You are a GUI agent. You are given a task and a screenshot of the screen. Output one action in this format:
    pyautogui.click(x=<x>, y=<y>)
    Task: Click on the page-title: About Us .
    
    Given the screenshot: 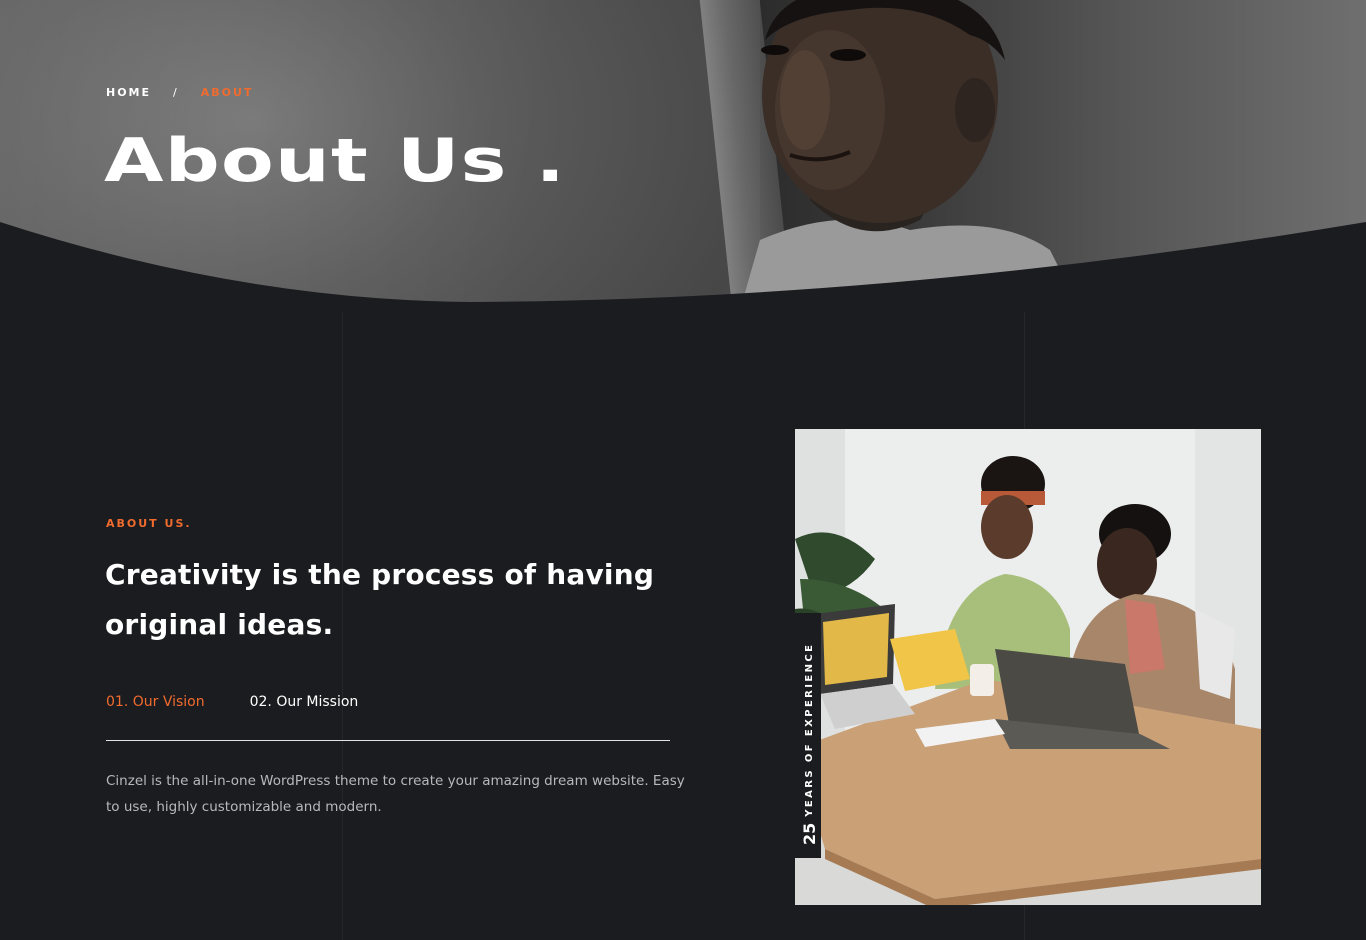 What is the action you would take?
    pyautogui.click(x=335, y=161)
    